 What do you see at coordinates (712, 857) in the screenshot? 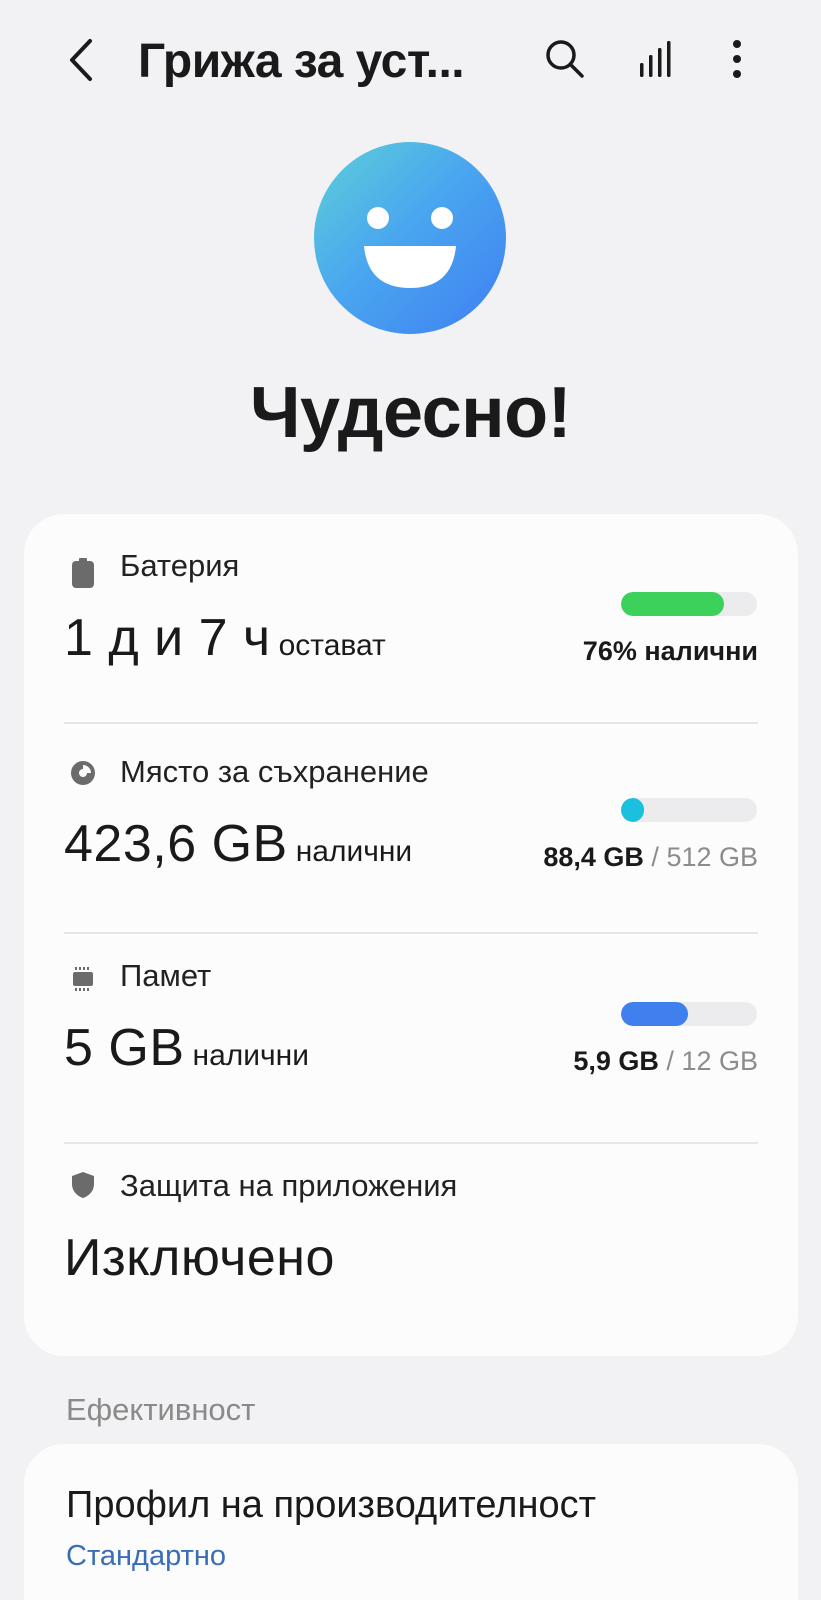
I see `storage-total: 512 GB` at bounding box center [712, 857].